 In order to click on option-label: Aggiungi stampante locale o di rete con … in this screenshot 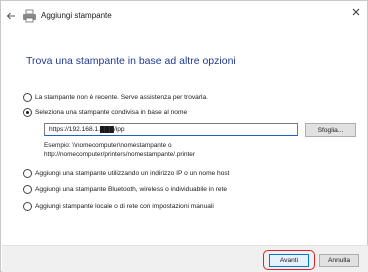, I will do `click(124, 206)`.